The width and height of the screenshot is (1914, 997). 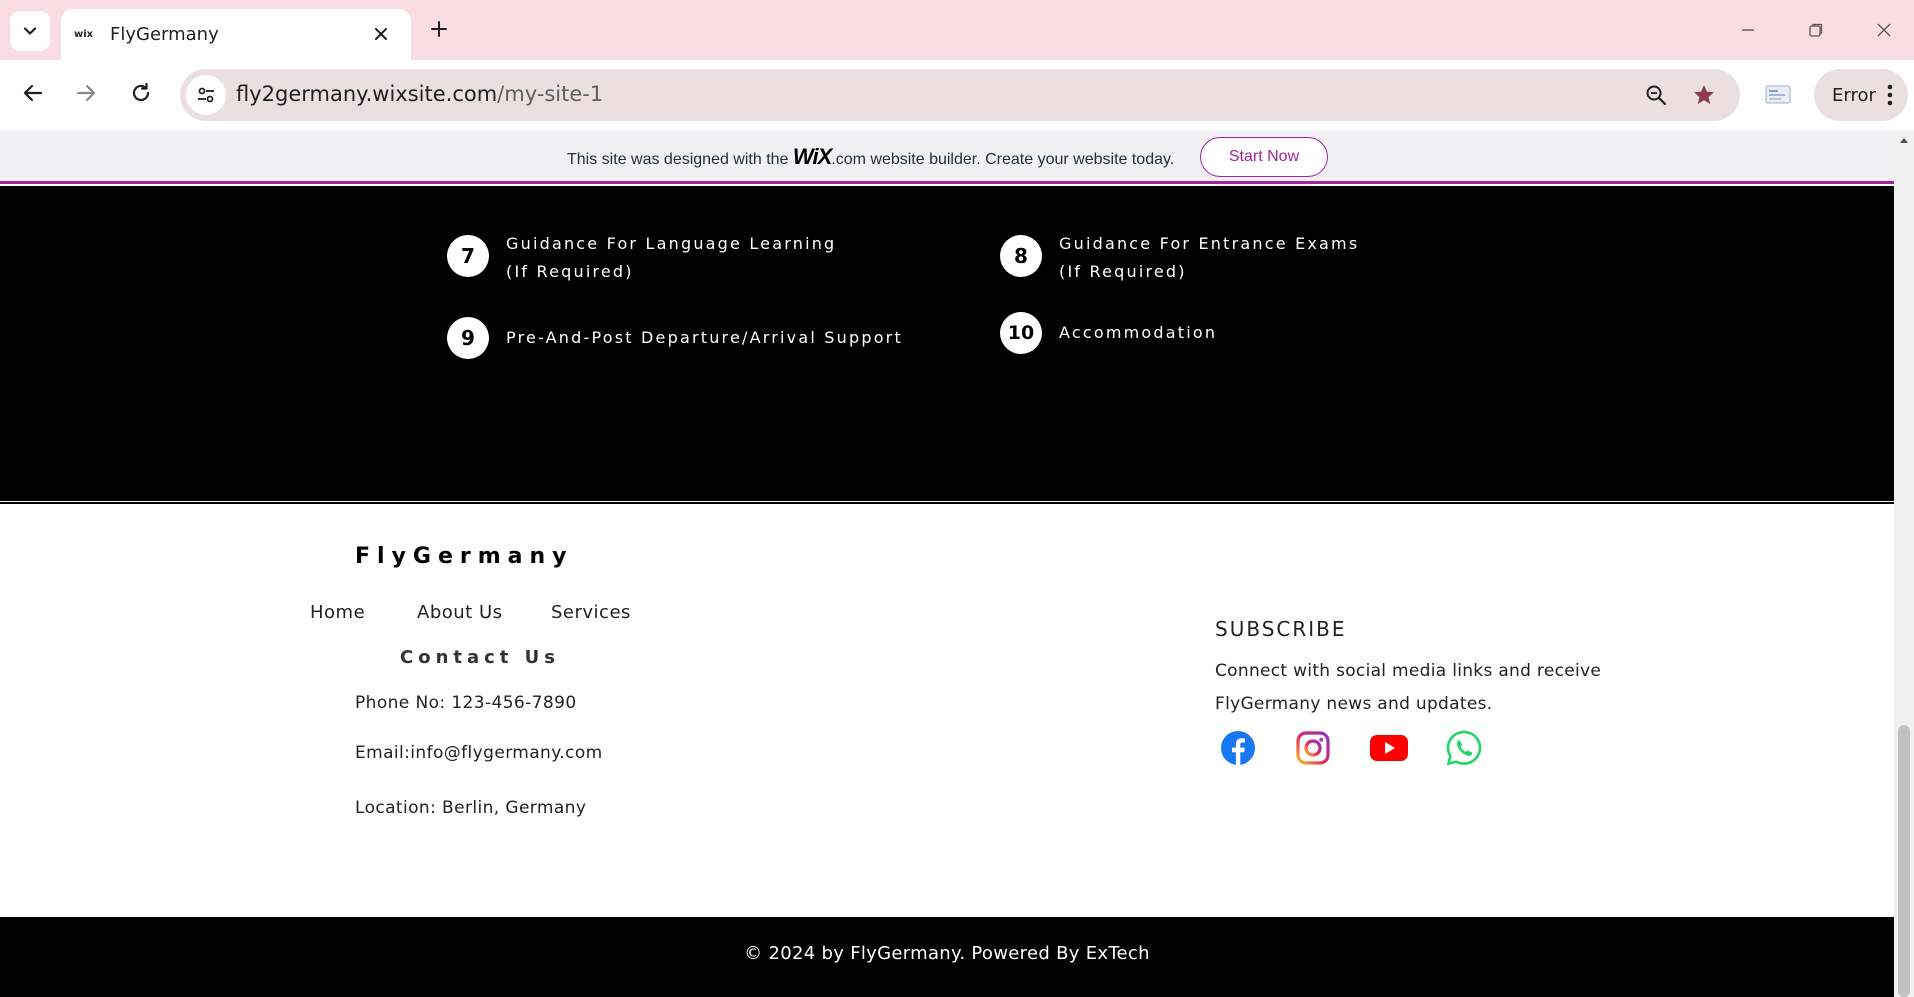 I want to click on footer-brand: FlyGermany, so click(x=464, y=556).